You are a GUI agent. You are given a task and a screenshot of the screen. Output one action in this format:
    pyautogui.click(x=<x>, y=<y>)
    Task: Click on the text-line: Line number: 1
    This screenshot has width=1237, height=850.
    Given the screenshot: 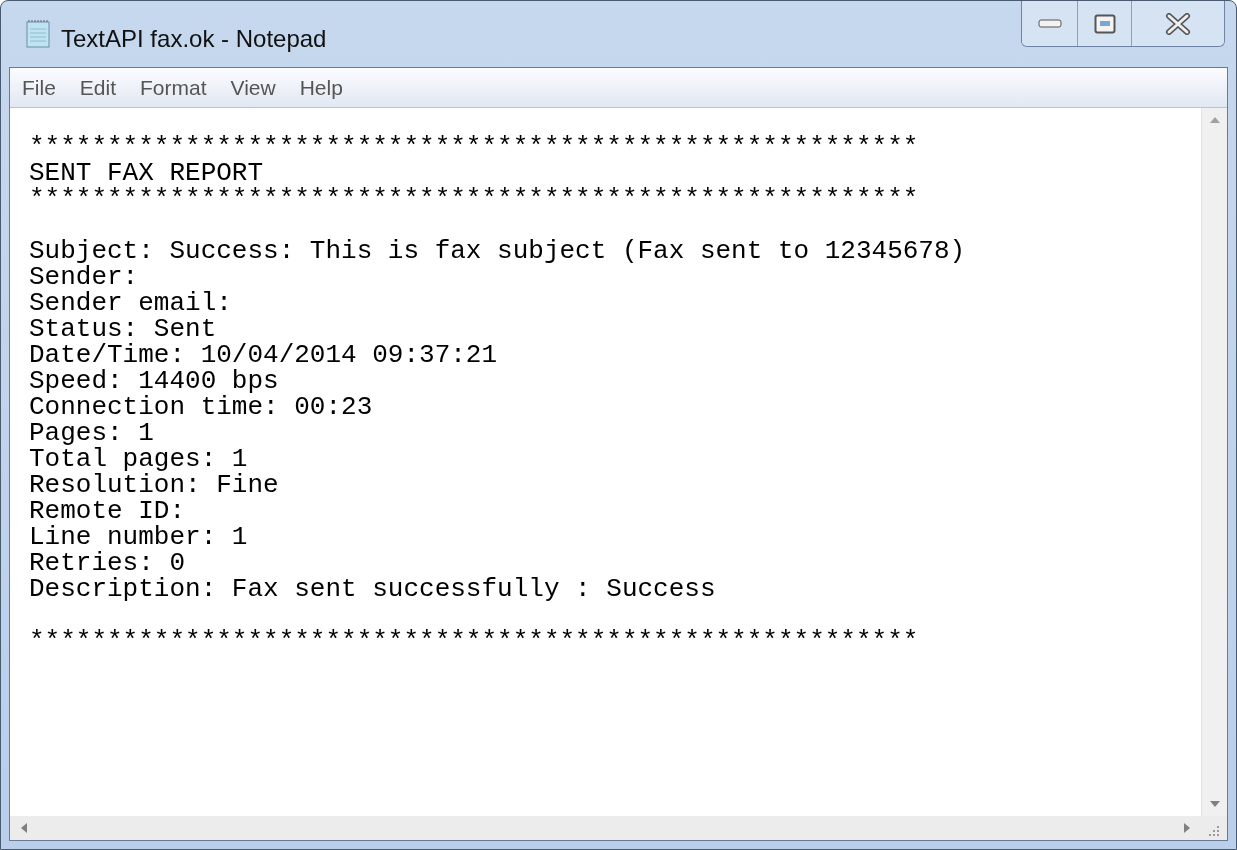 What is the action you would take?
    pyautogui.click(x=138, y=537)
    